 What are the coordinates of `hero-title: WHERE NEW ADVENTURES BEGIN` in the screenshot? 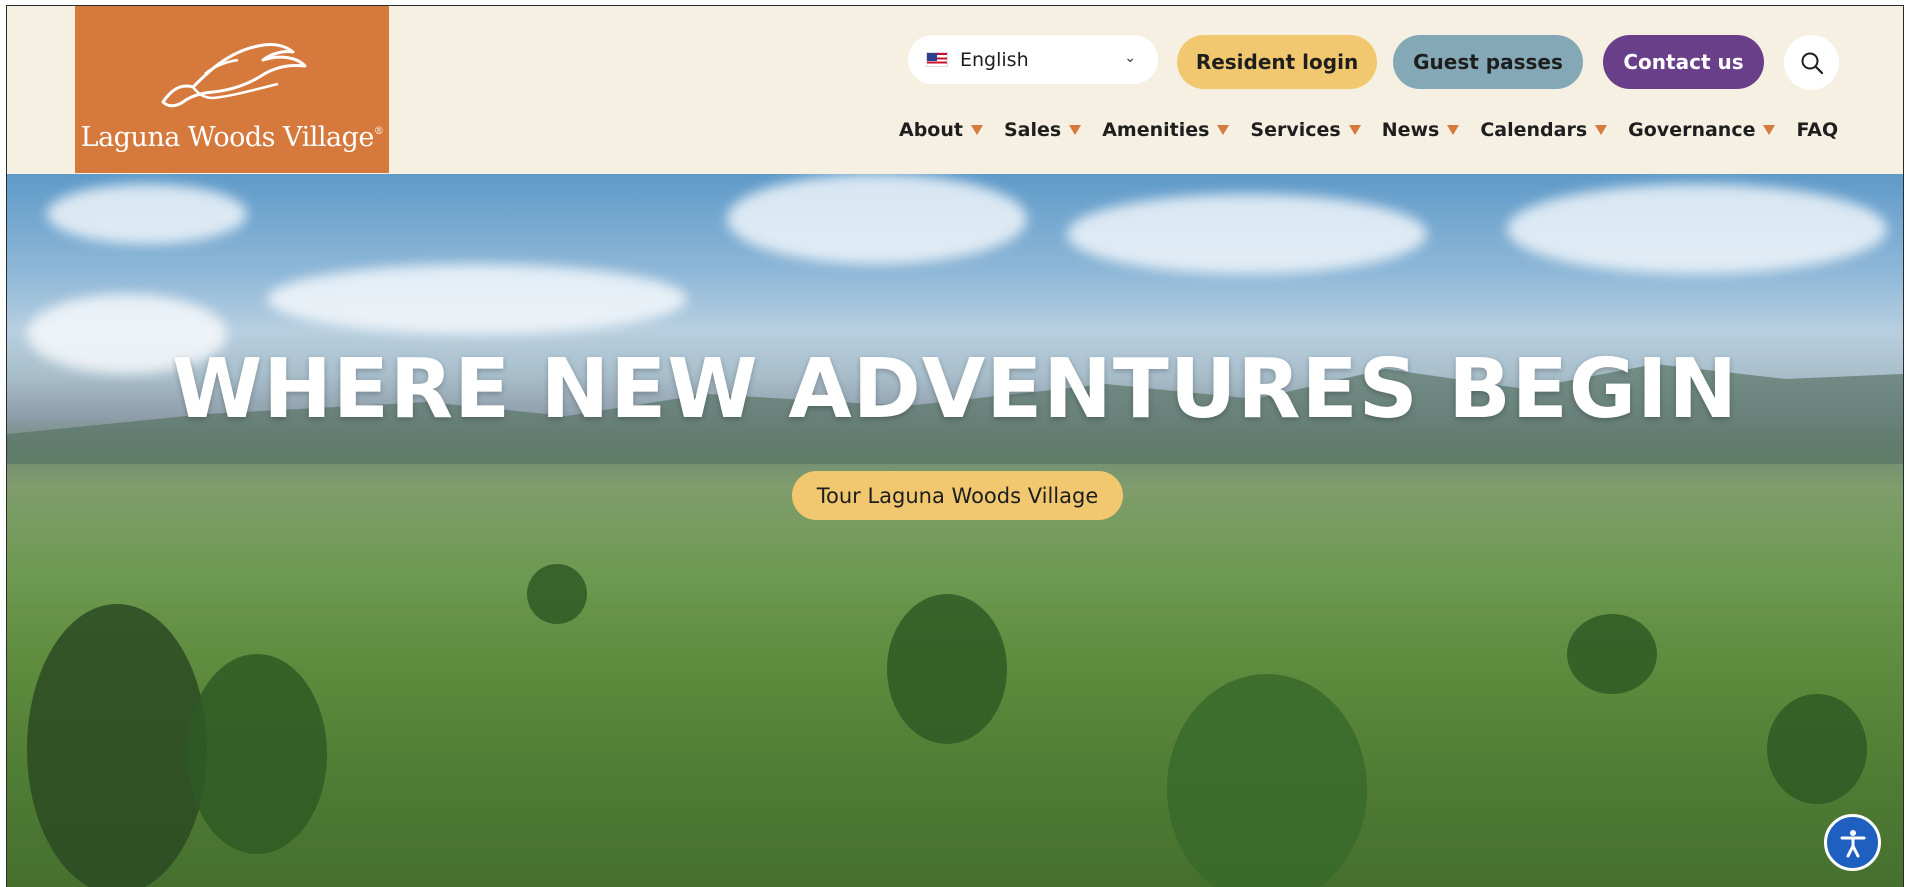 It's located at (955, 389).